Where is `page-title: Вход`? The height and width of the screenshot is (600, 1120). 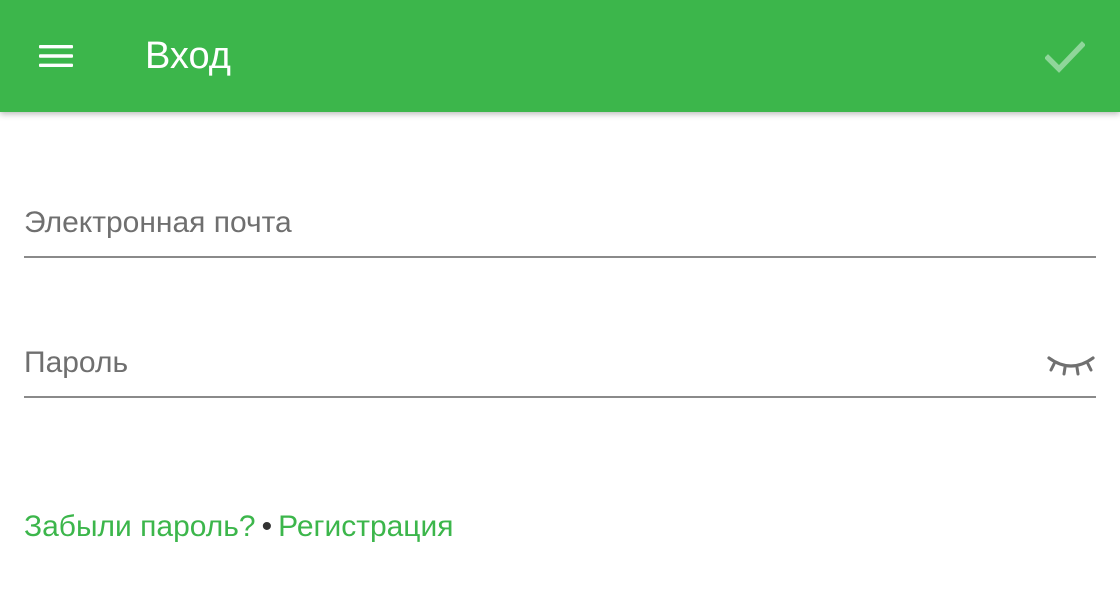
page-title: Вход is located at coordinates (188, 56).